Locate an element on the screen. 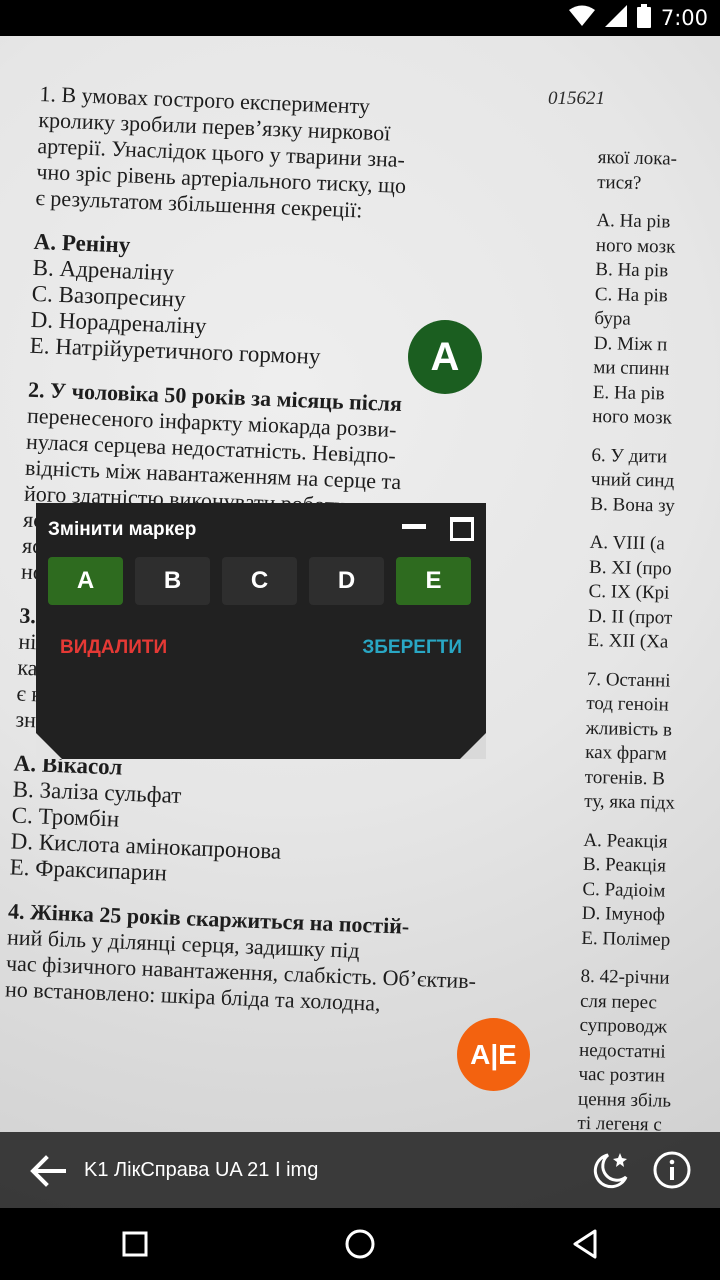 The image size is (720, 1280). change-marker-dialog: Змінити маркер ABCDE ВИДАЛИТИ ЗБЕРЕГТИ is located at coordinates (261, 631).